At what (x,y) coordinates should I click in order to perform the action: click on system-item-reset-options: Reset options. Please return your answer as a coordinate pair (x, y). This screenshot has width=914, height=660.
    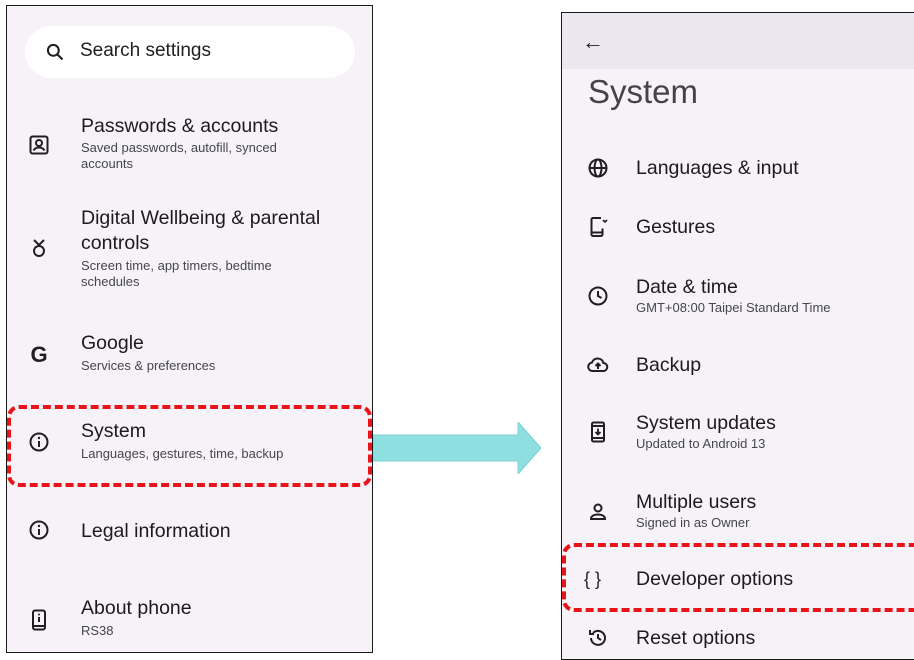
    Looking at the image, I should click on (738, 641).